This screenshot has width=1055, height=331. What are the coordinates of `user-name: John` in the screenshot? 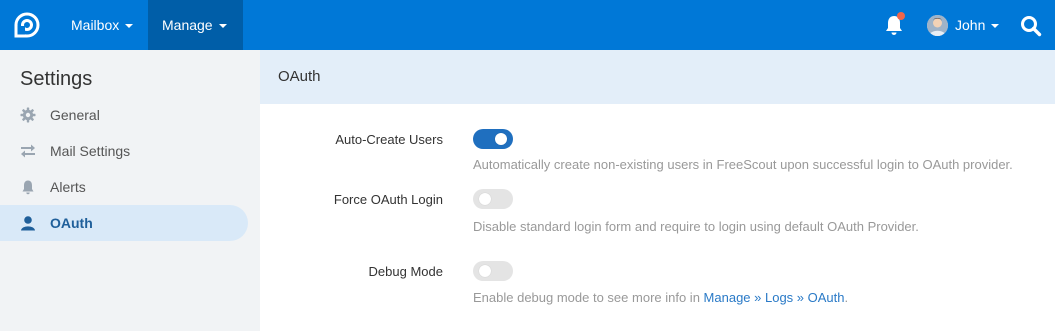 It's located at (970, 25).